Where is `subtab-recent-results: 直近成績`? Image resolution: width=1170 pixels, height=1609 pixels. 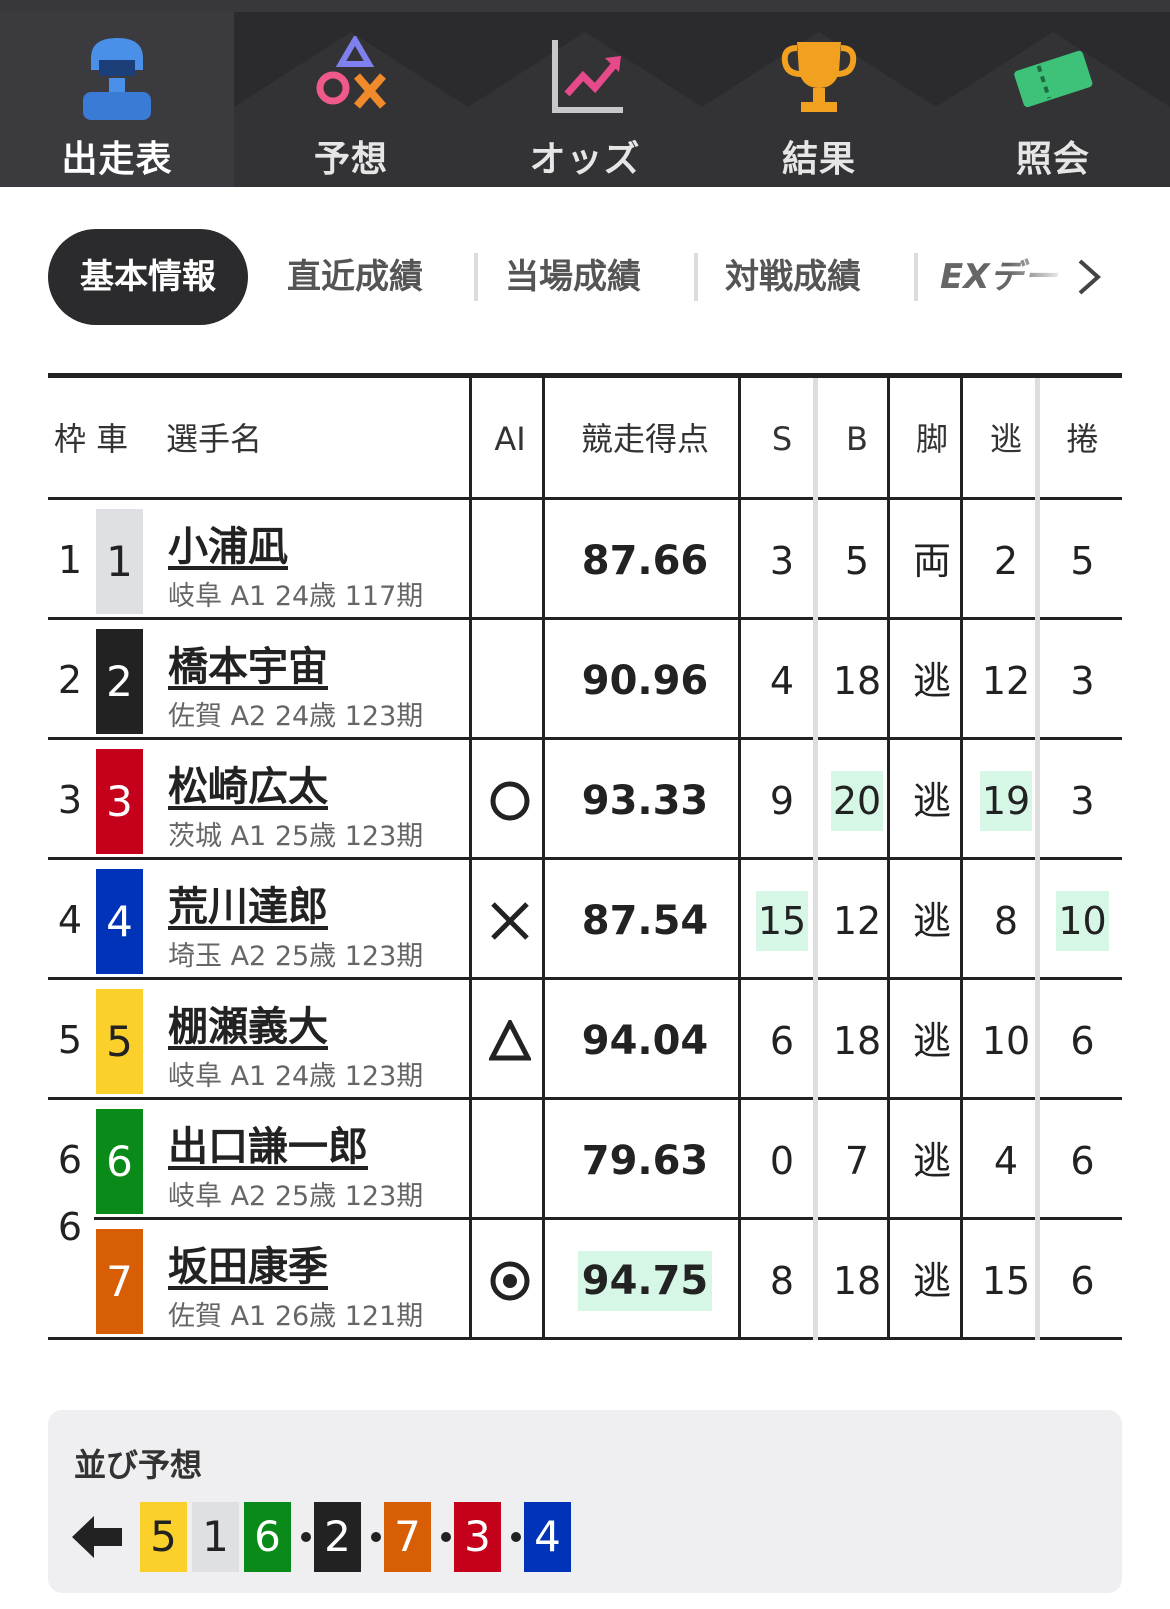 subtab-recent-results: 直近成績 is located at coordinates (355, 277).